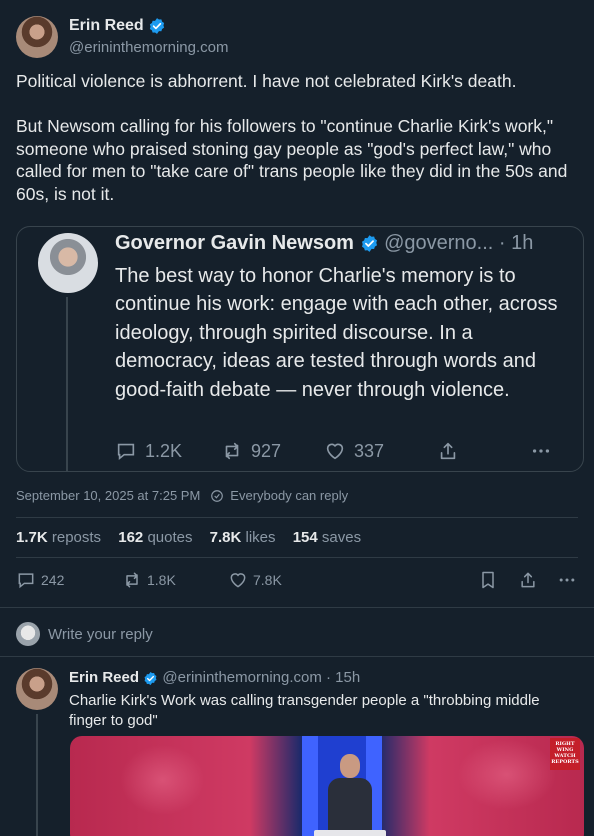 The image size is (594, 836). What do you see at coordinates (58, 537) in the screenshot?
I see `reposts-stat: 1.7K reposts` at bounding box center [58, 537].